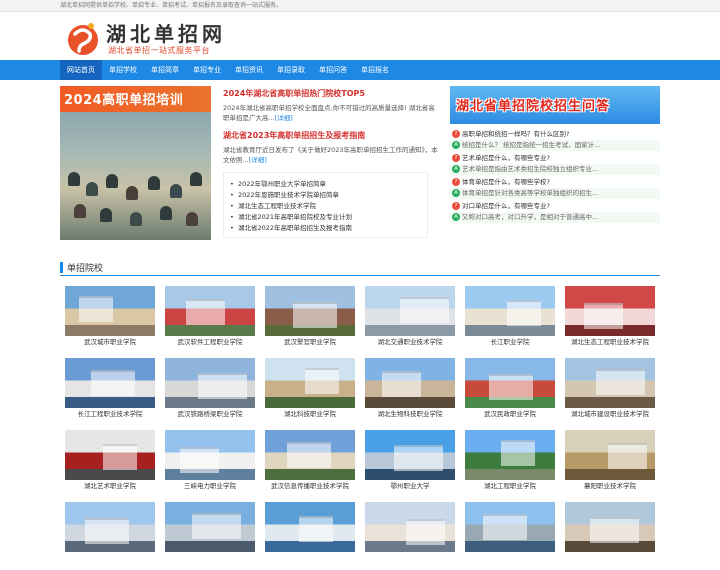  What do you see at coordinates (510, 414) in the screenshot?
I see `school-name: 武汉民政职业学院` at bounding box center [510, 414].